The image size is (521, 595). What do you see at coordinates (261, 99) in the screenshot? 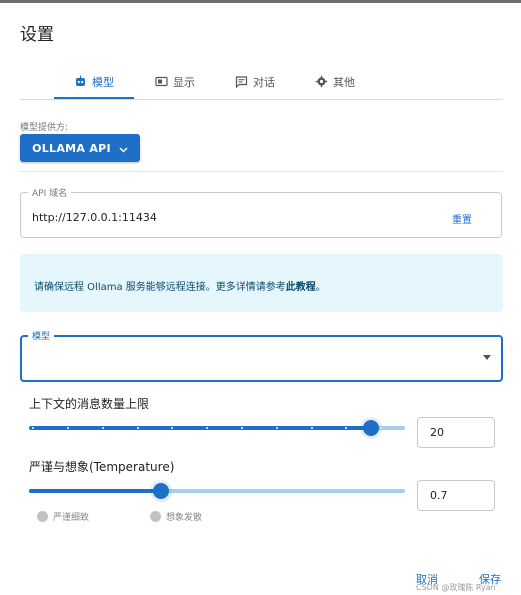
I see `tab-bar-divider` at bounding box center [261, 99].